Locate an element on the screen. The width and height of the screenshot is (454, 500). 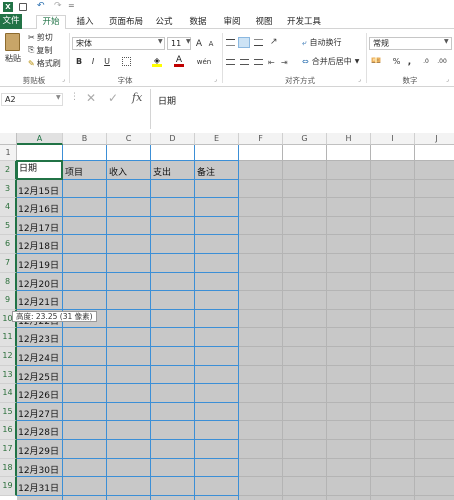
date-cell: 12月15日 is located at coordinates (38, 190).